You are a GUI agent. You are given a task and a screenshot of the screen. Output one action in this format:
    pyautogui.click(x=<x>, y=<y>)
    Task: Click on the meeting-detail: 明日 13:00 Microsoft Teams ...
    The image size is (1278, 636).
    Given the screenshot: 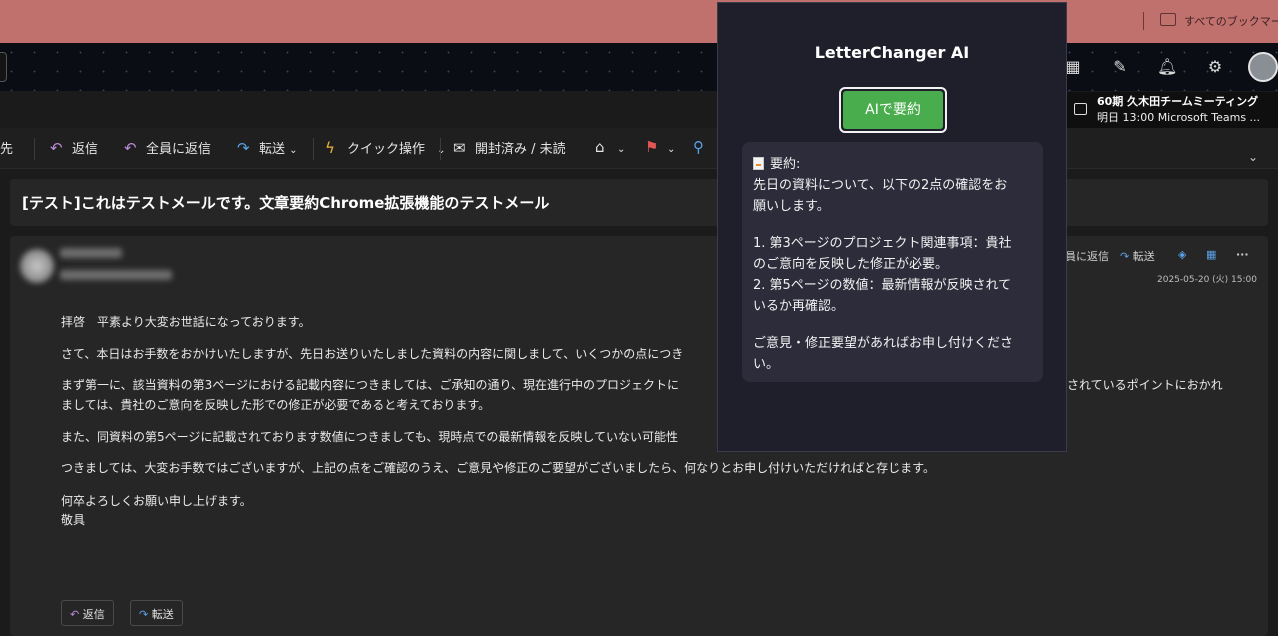 What is the action you would take?
    pyautogui.click(x=1179, y=117)
    